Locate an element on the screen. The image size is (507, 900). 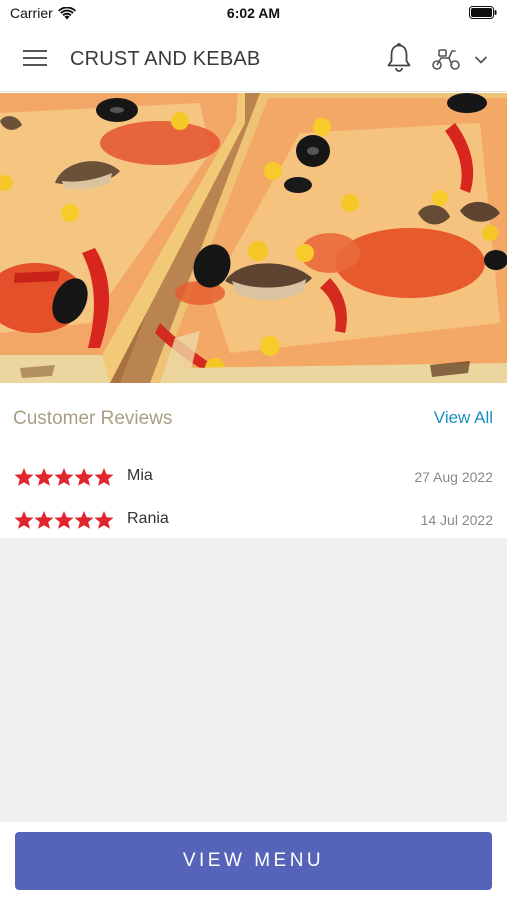
reviewer-name: Mia is located at coordinates (140, 475).